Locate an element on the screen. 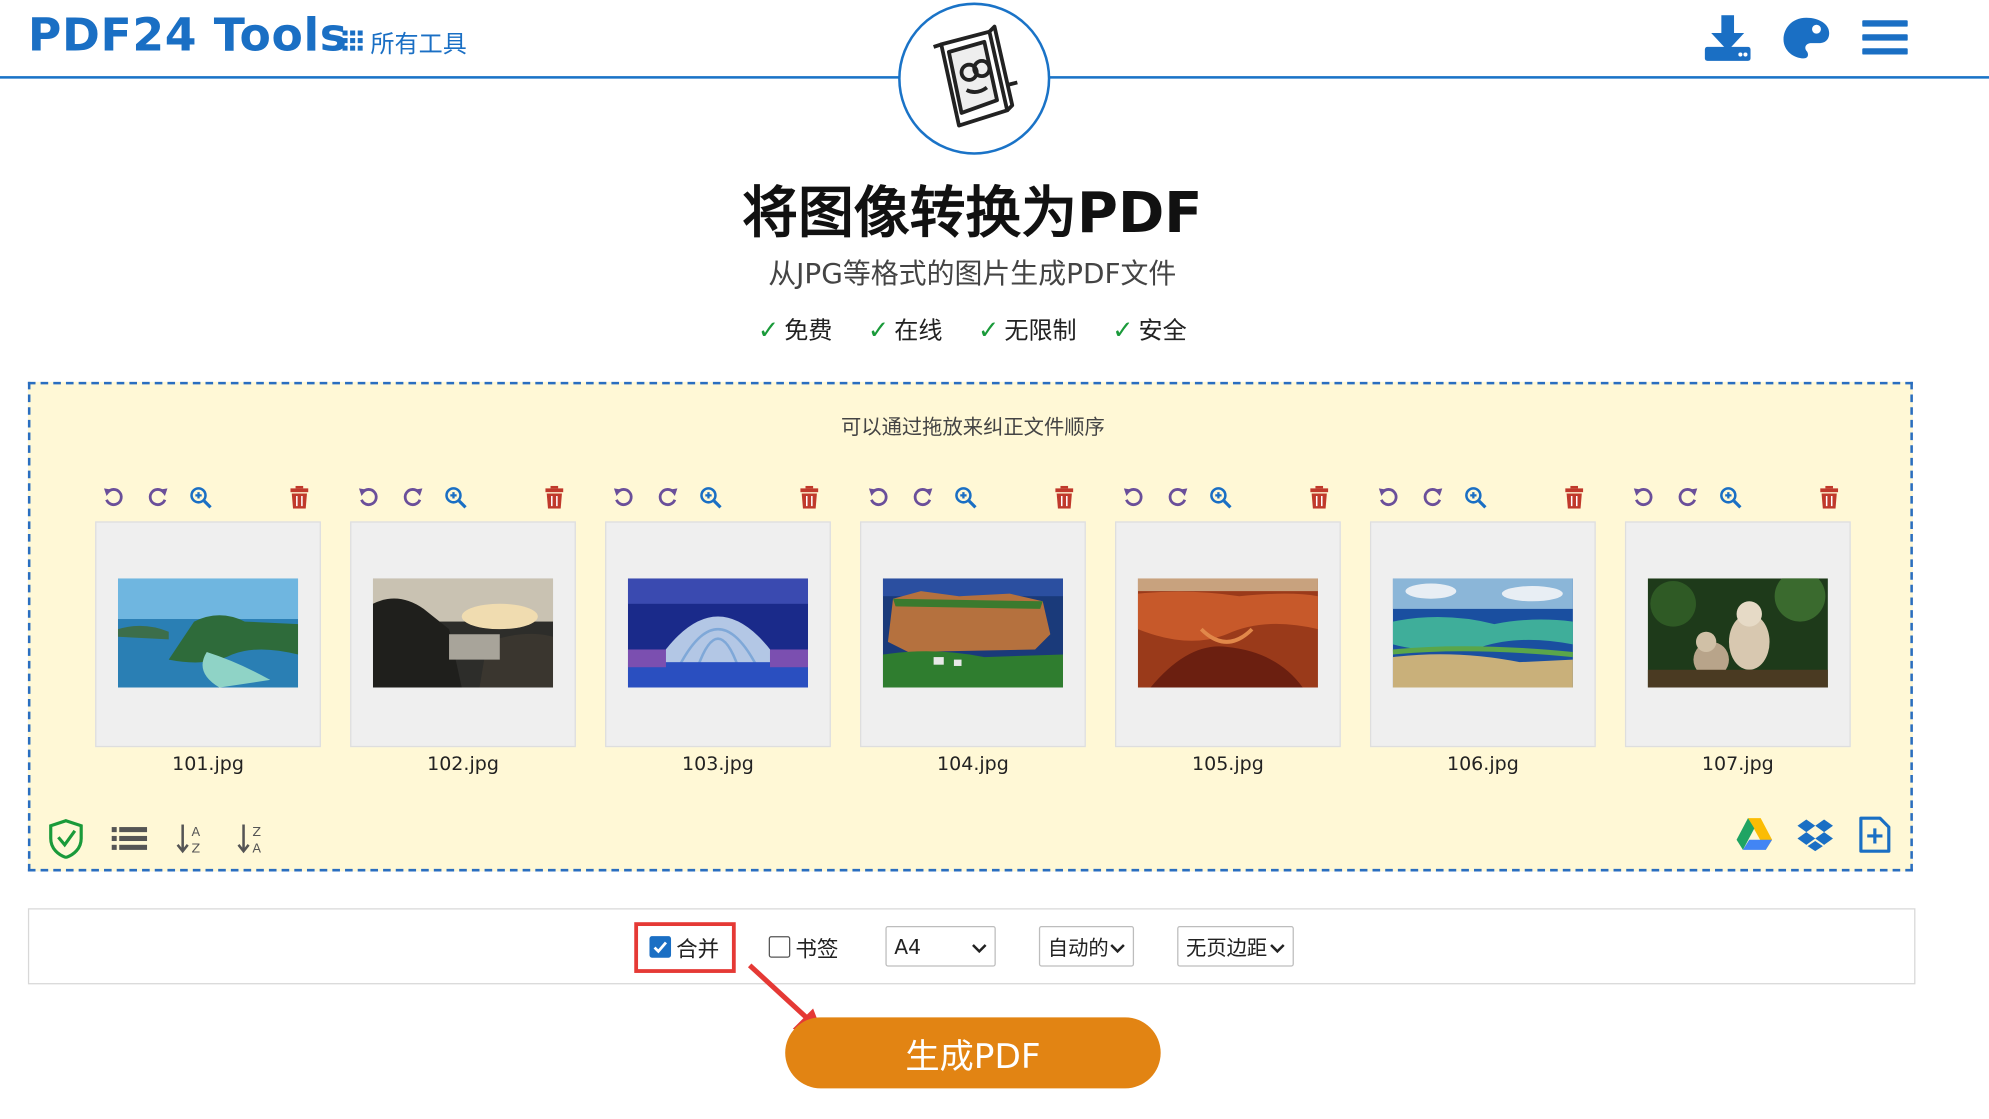  bookmarks-checkbox is located at coordinates (779, 947).